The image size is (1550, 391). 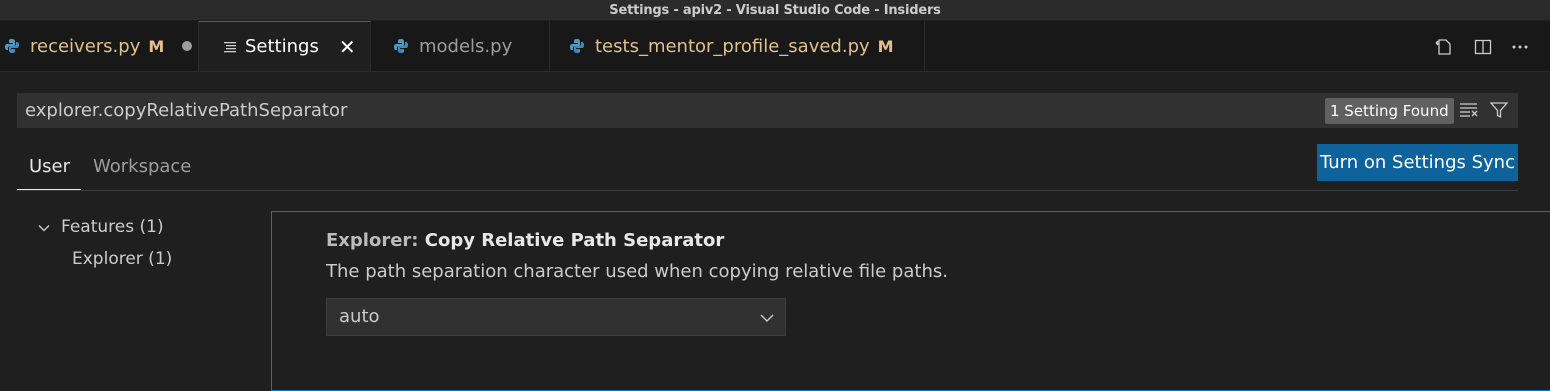 I want to click on tab-workspace: Workspace, so click(x=142, y=173).